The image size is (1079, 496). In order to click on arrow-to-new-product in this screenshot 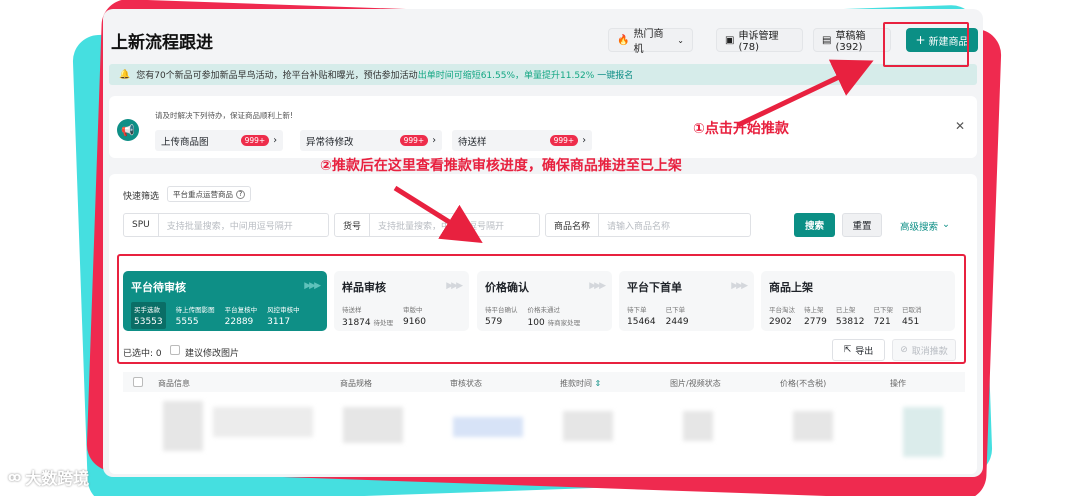, I will do `click(805, 93)`.